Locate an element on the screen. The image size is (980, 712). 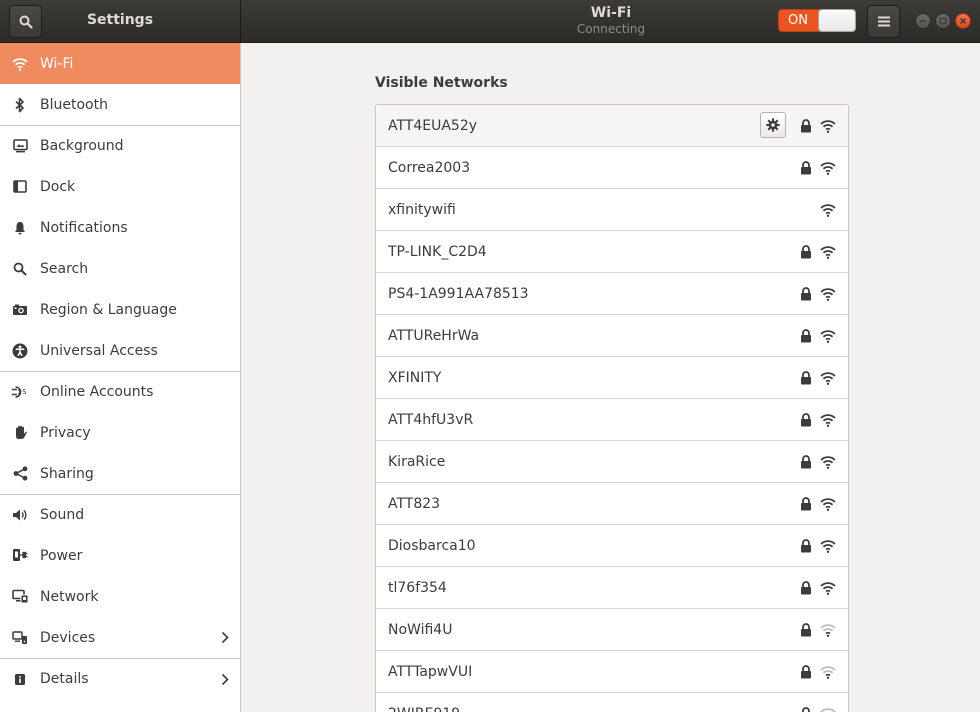
sidebar-item-background: Background is located at coordinates (120, 145).